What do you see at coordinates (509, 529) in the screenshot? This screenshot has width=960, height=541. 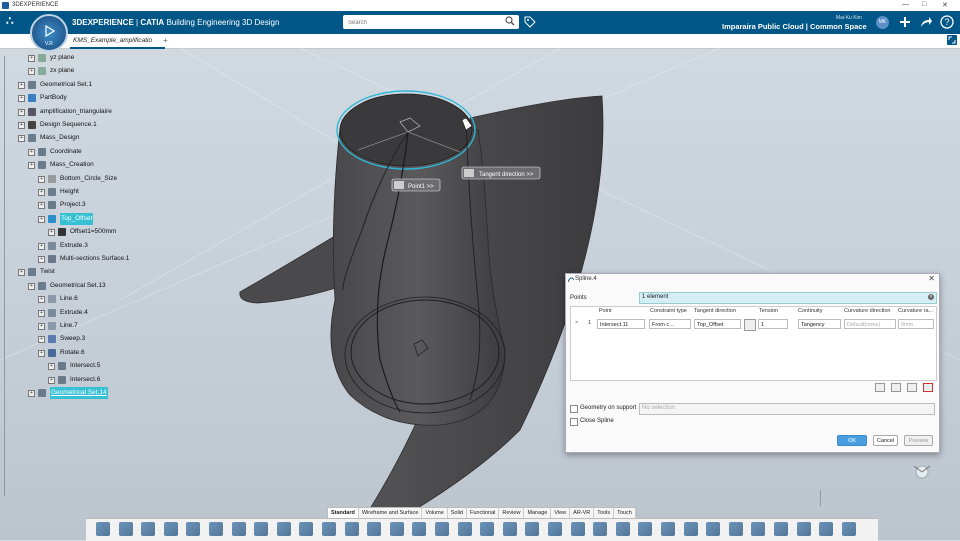 I see `multisection-icon` at bounding box center [509, 529].